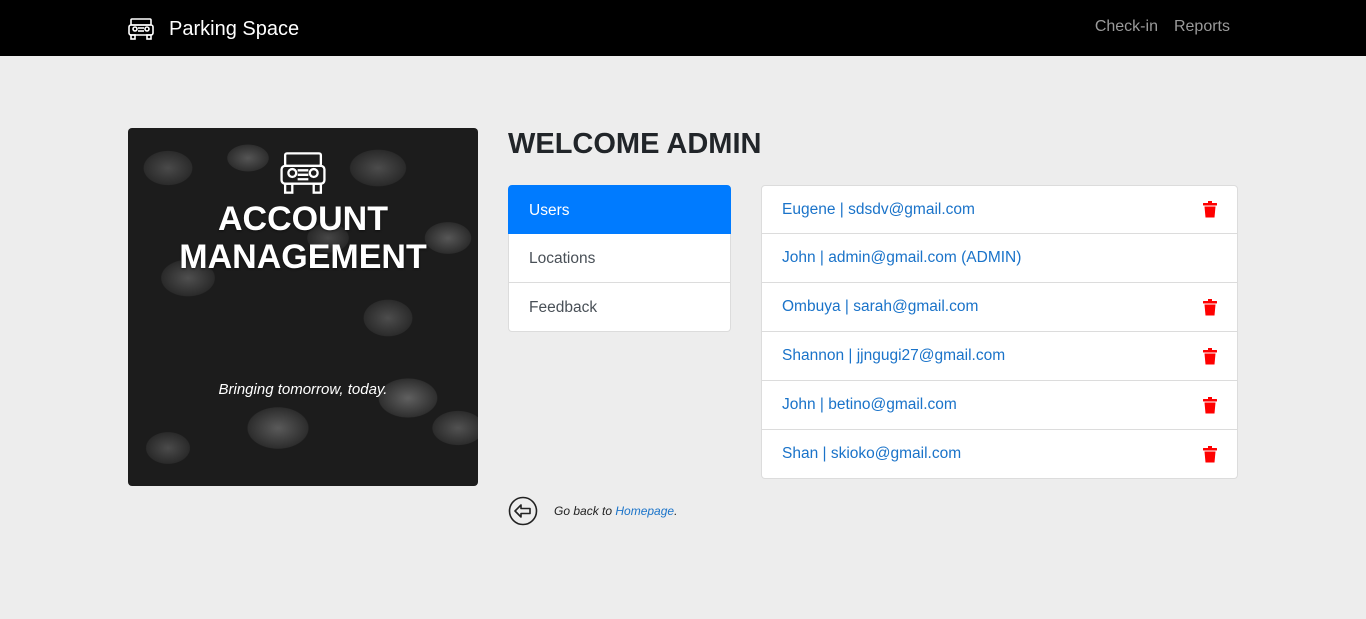 The image size is (1366, 619). I want to click on nav-links: Check-in Reports, so click(1154, 27).